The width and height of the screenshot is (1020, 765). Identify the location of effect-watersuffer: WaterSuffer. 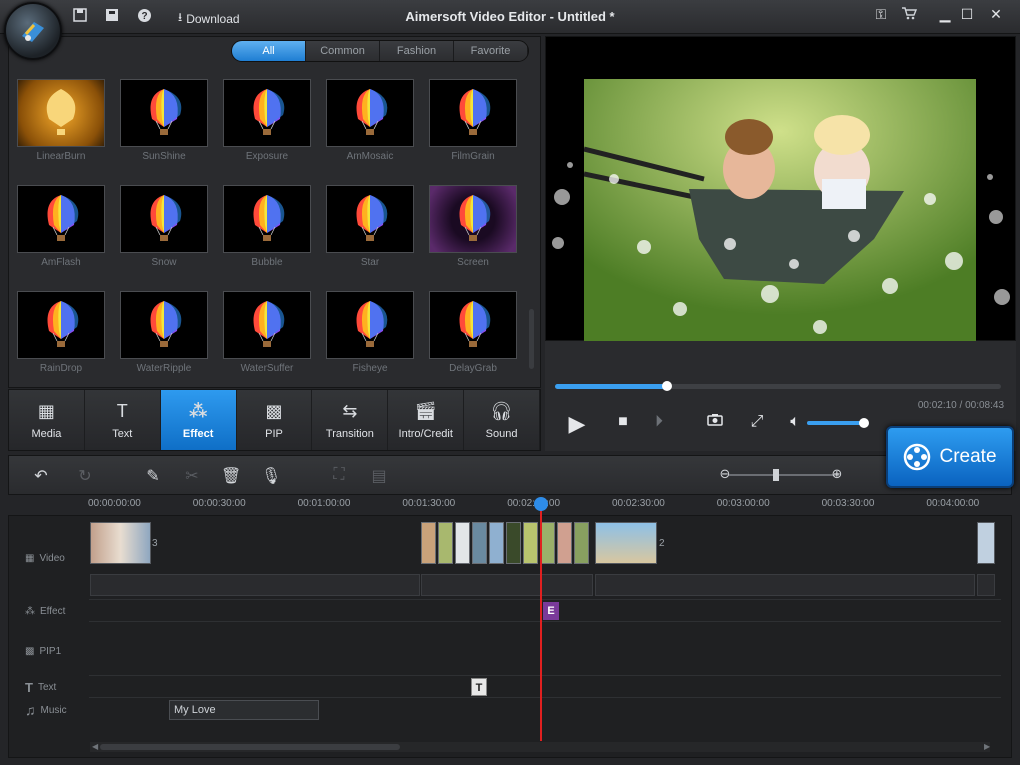
(268, 334).